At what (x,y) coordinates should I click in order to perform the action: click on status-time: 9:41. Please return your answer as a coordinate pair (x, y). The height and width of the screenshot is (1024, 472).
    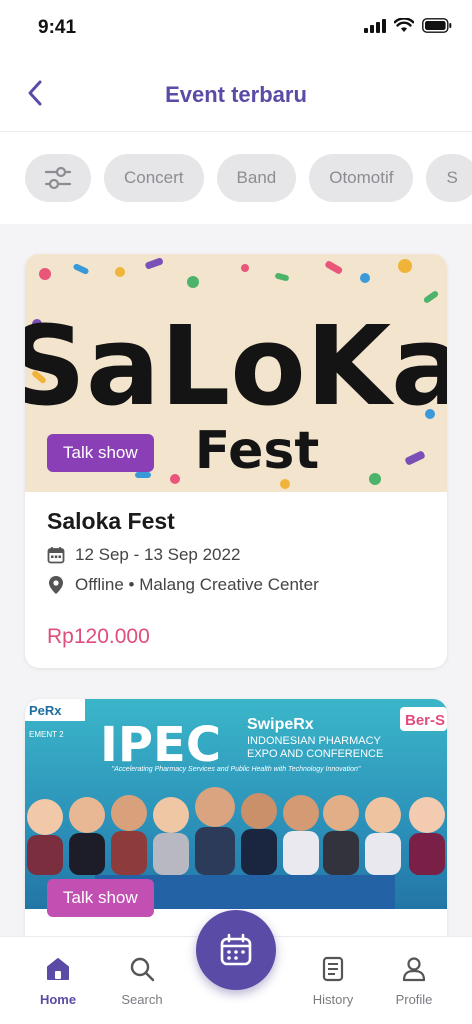
    Looking at the image, I should click on (57, 27).